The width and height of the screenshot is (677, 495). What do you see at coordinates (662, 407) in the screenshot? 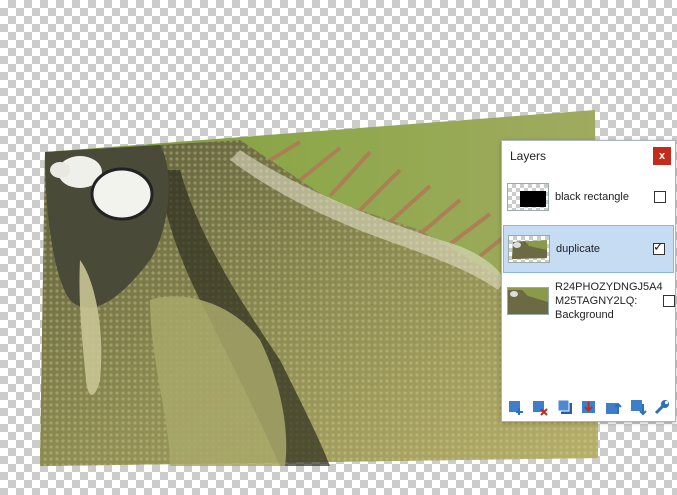
I see `layer-properties-icon` at bounding box center [662, 407].